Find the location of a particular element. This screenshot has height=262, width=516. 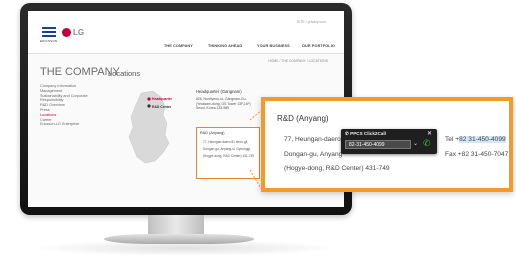

tel-prefix: Tel + is located at coordinates (452, 139).